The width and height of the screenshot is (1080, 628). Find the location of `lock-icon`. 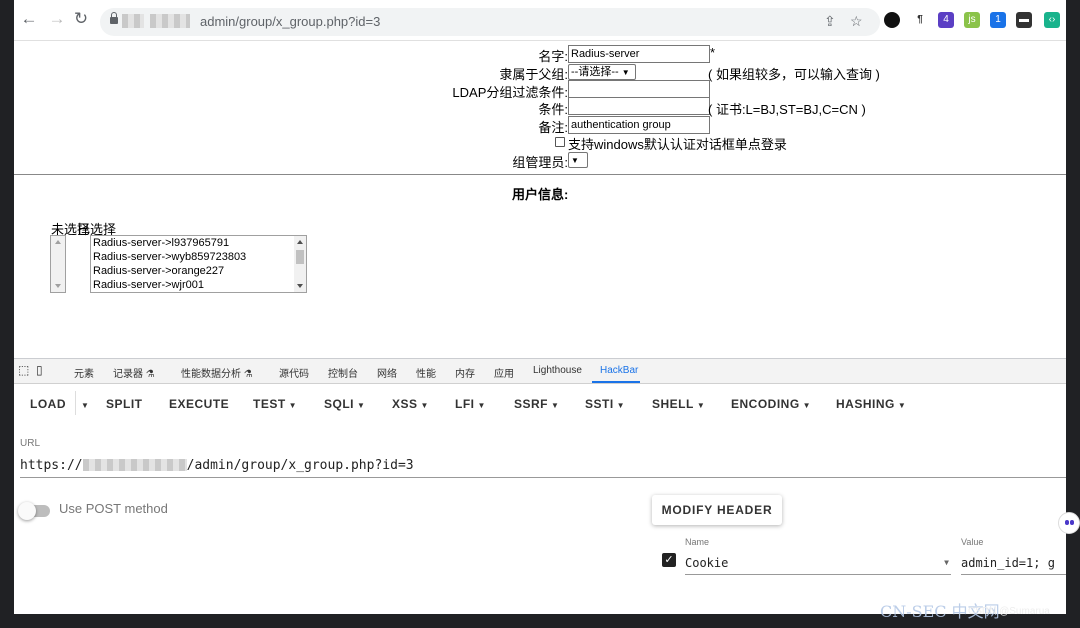

lock-icon is located at coordinates (114, 18).